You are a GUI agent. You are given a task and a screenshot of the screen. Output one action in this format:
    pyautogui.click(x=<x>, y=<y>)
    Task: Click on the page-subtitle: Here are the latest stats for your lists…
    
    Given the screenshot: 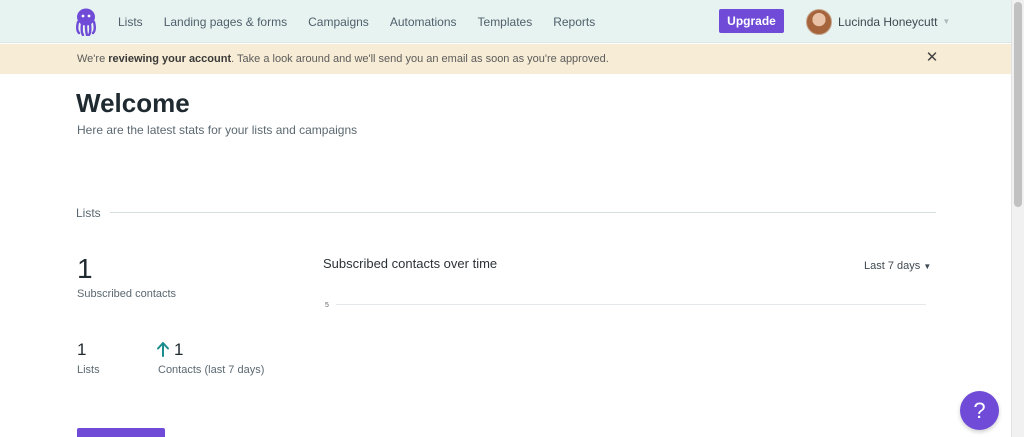 What is the action you would take?
    pyautogui.click(x=217, y=130)
    